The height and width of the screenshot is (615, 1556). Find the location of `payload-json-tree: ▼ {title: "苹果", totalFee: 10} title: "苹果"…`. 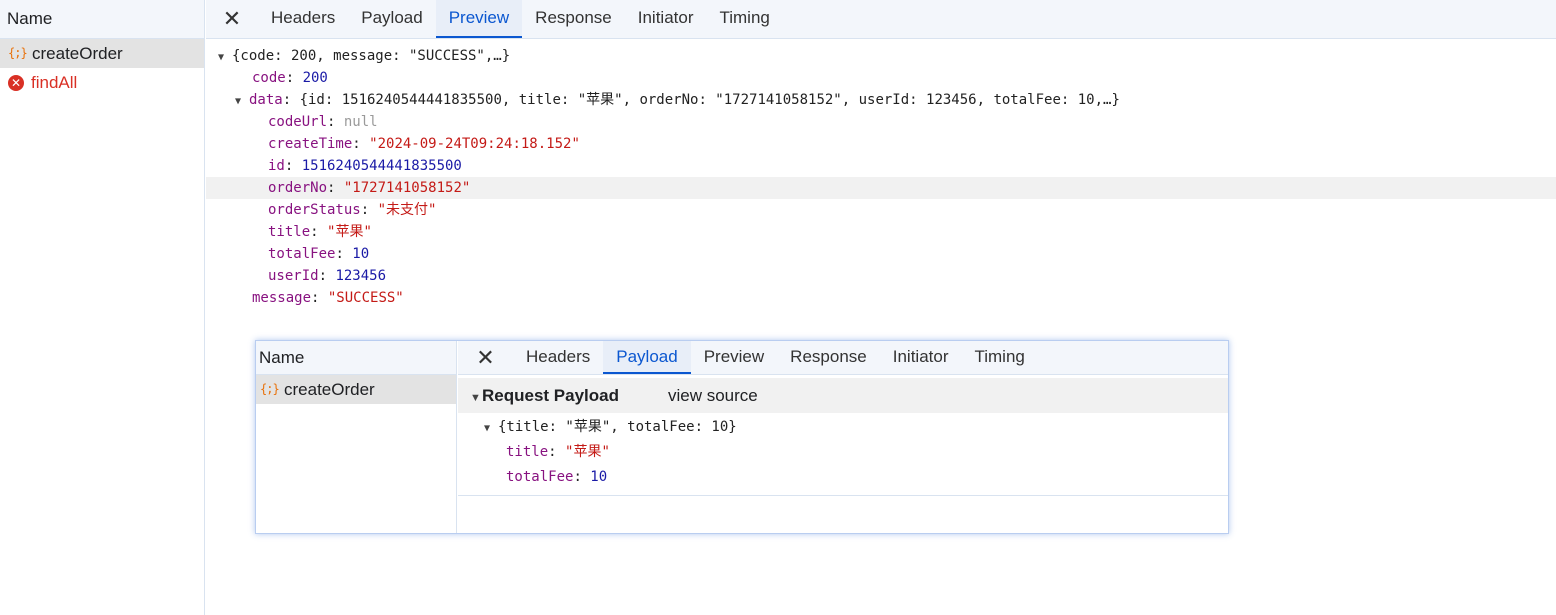

payload-json-tree: ▼ {title: "苹果", totalFee: 10} title: "苹果"… is located at coordinates (843, 452).